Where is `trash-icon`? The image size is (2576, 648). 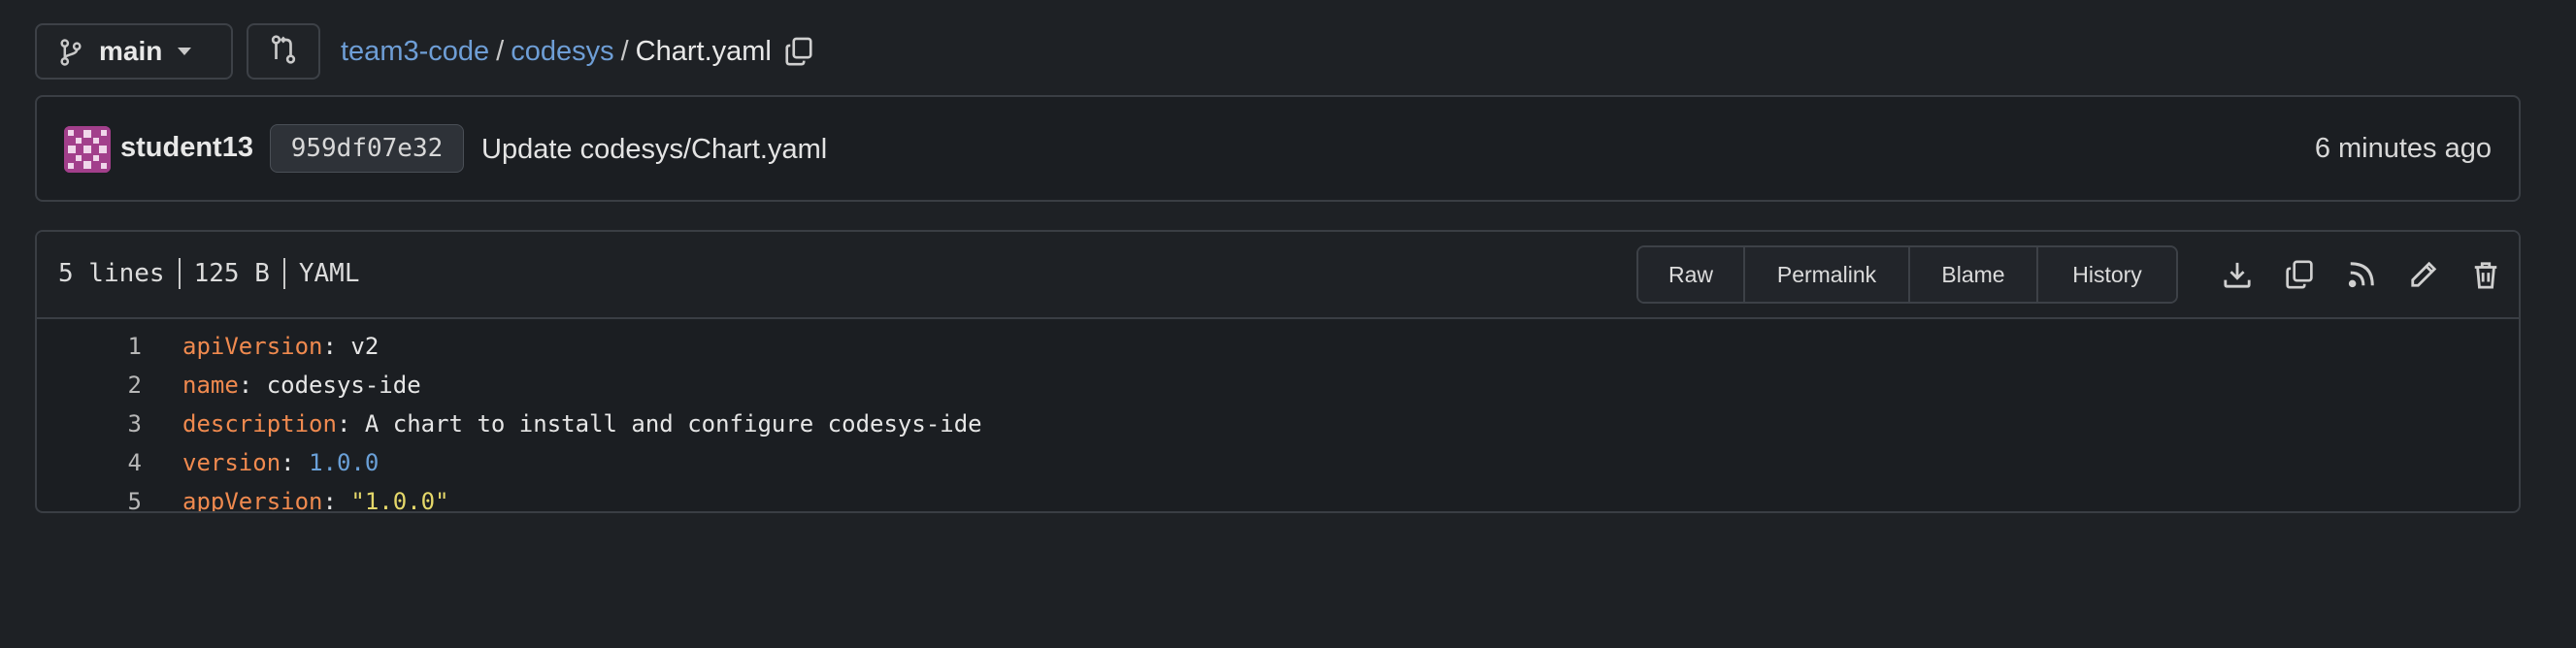 trash-icon is located at coordinates (2485, 274).